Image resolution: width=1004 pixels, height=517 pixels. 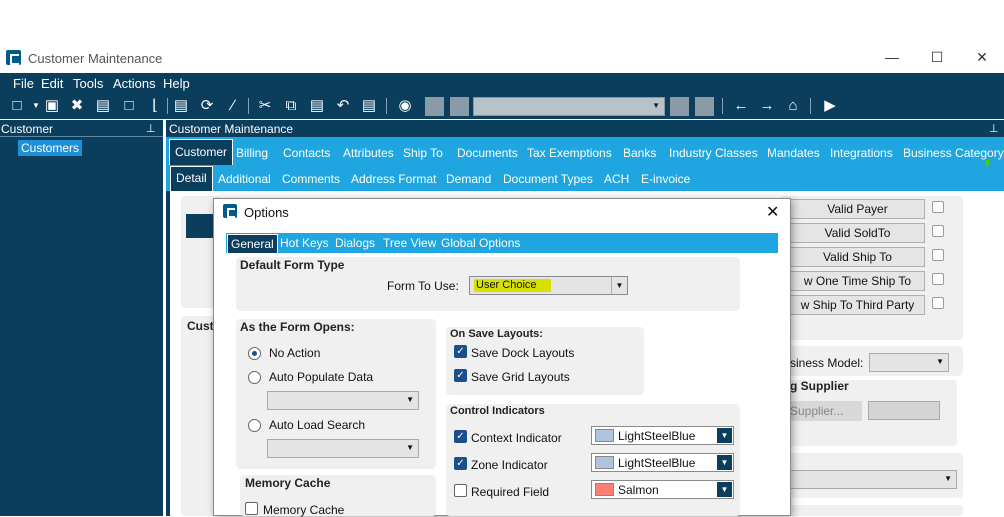 What do you see at coordinates (639, 153) in the screenshot?
I see `tab-banks: Banks` at bounding box center [639, 153].